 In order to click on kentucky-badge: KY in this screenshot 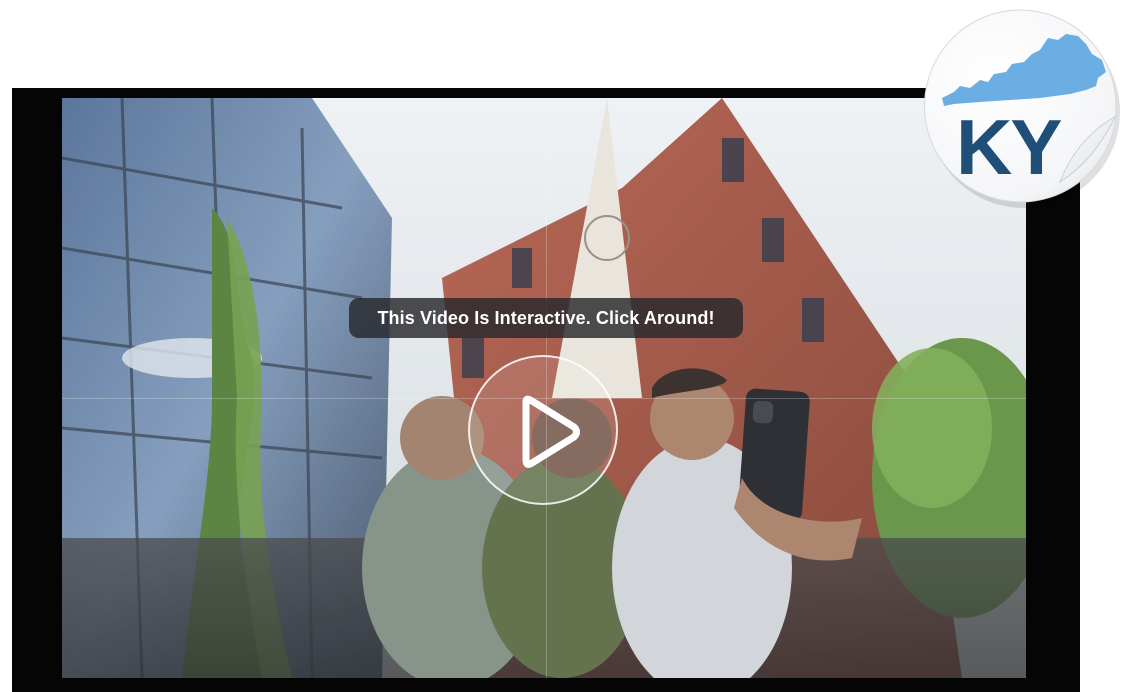, I will do `click(1021, 107)`.